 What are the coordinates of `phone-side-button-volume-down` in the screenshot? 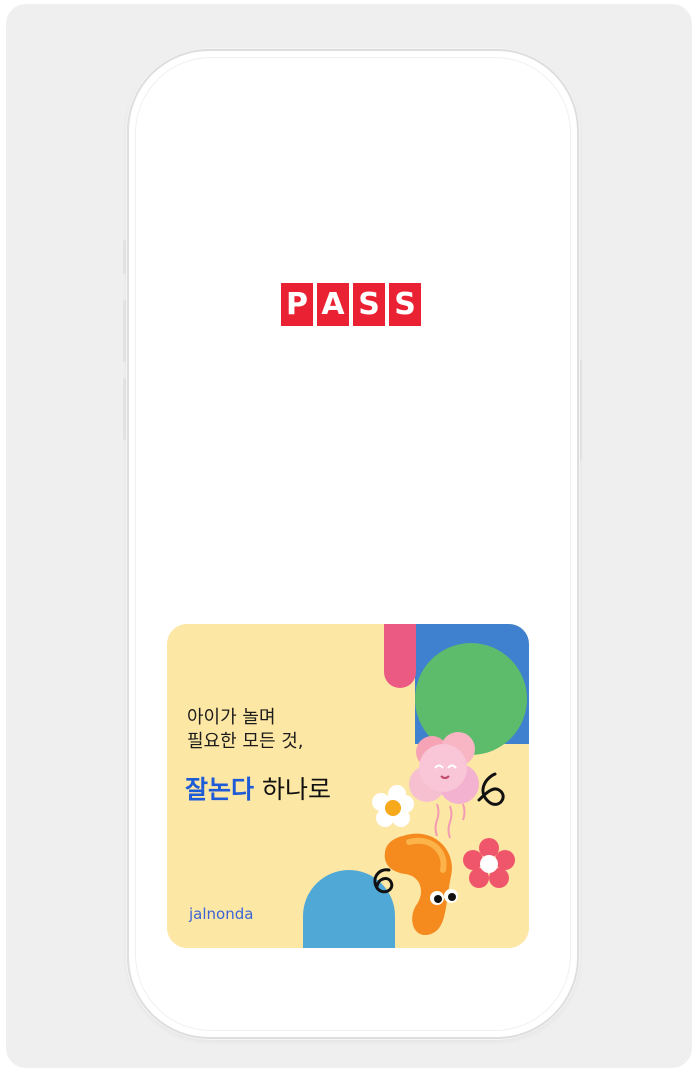 It's located at (124, 409).